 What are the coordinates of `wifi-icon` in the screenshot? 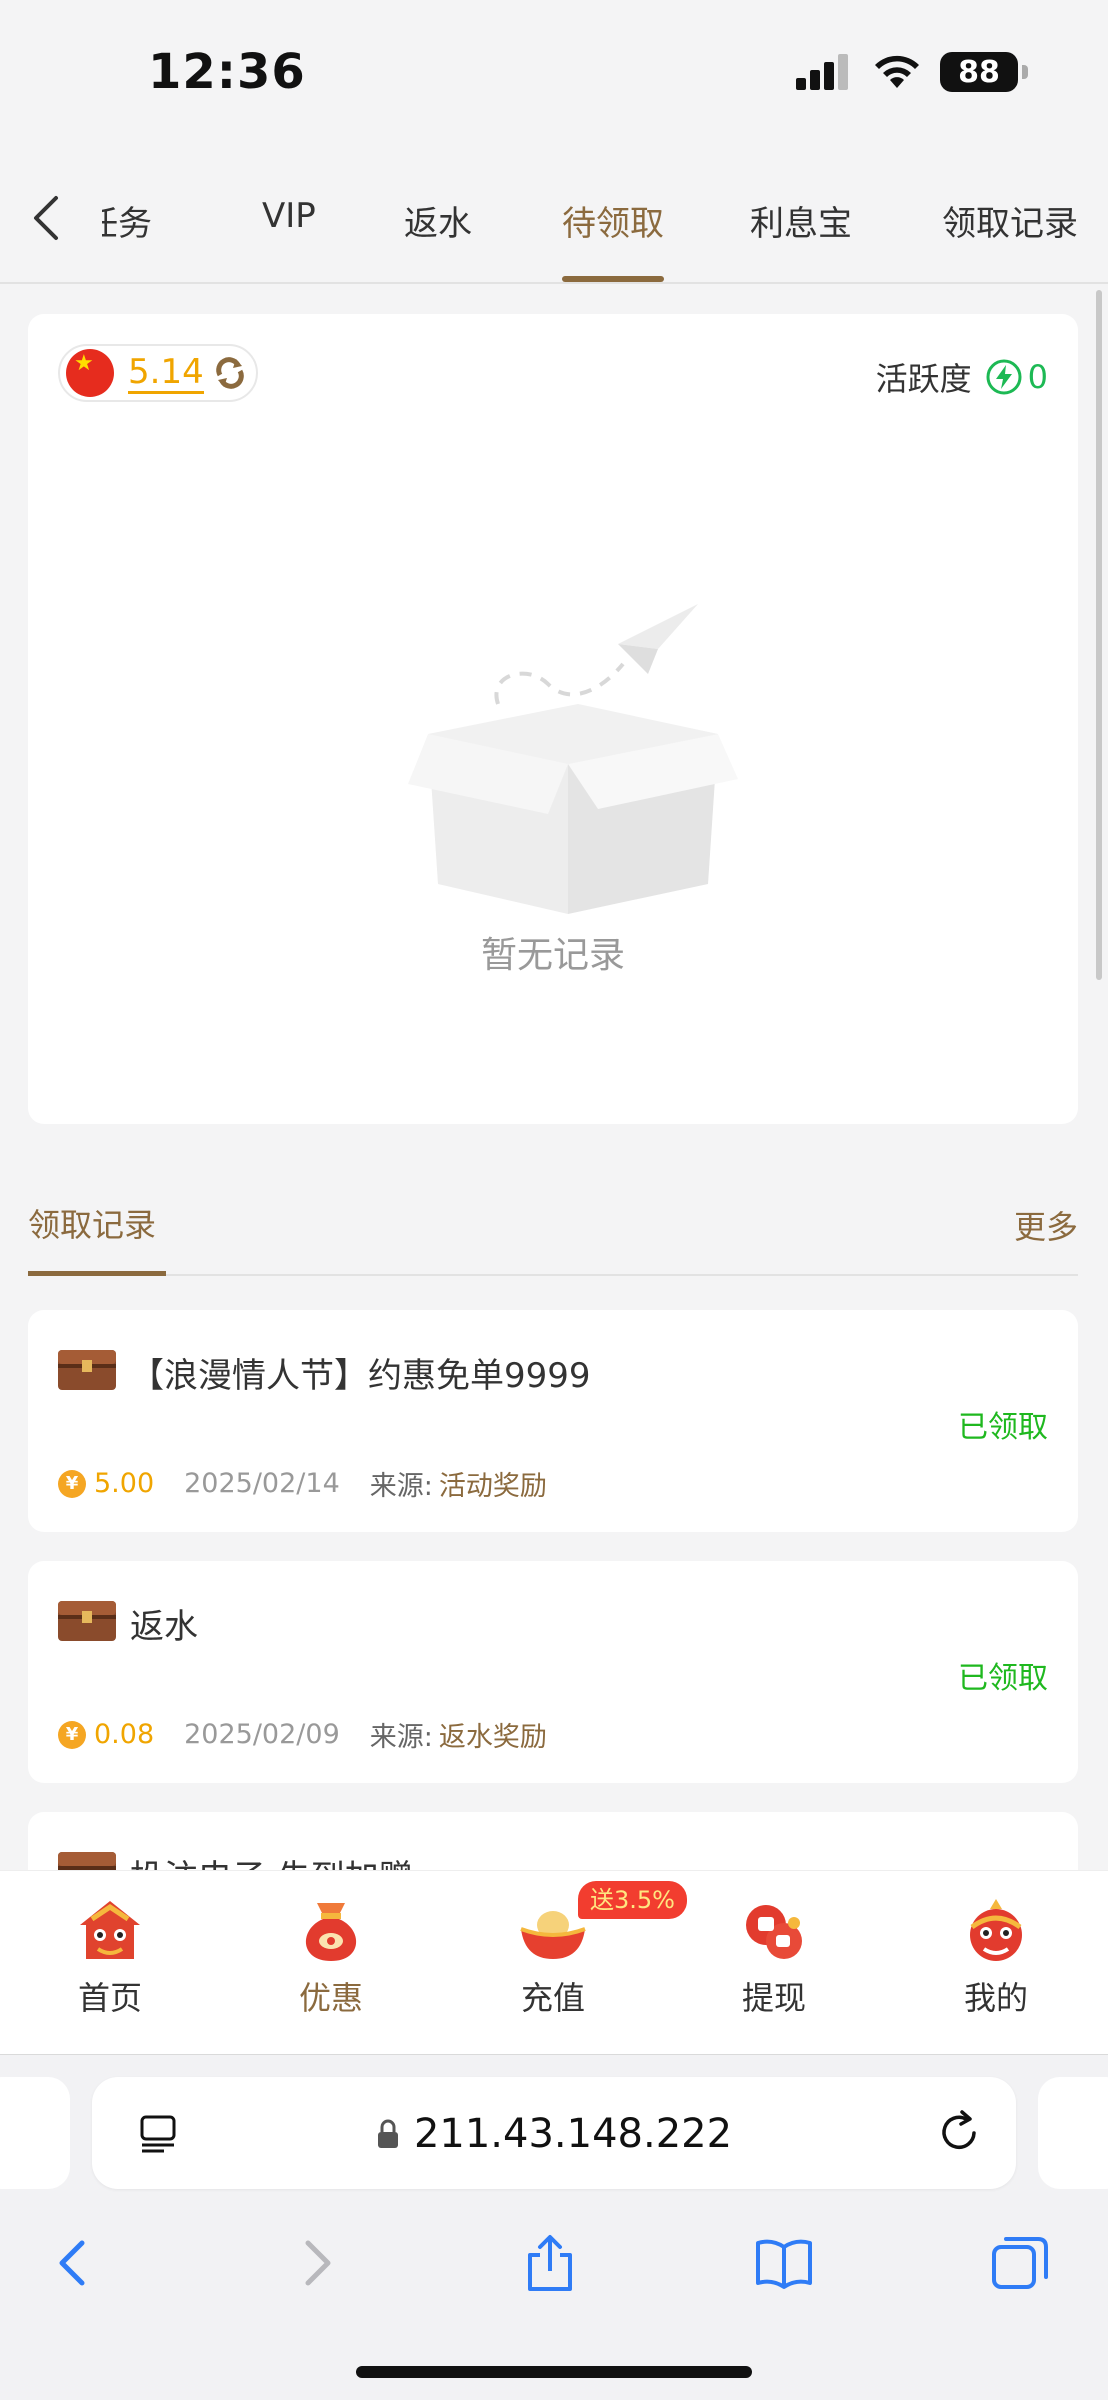 It's located at (897, 71).